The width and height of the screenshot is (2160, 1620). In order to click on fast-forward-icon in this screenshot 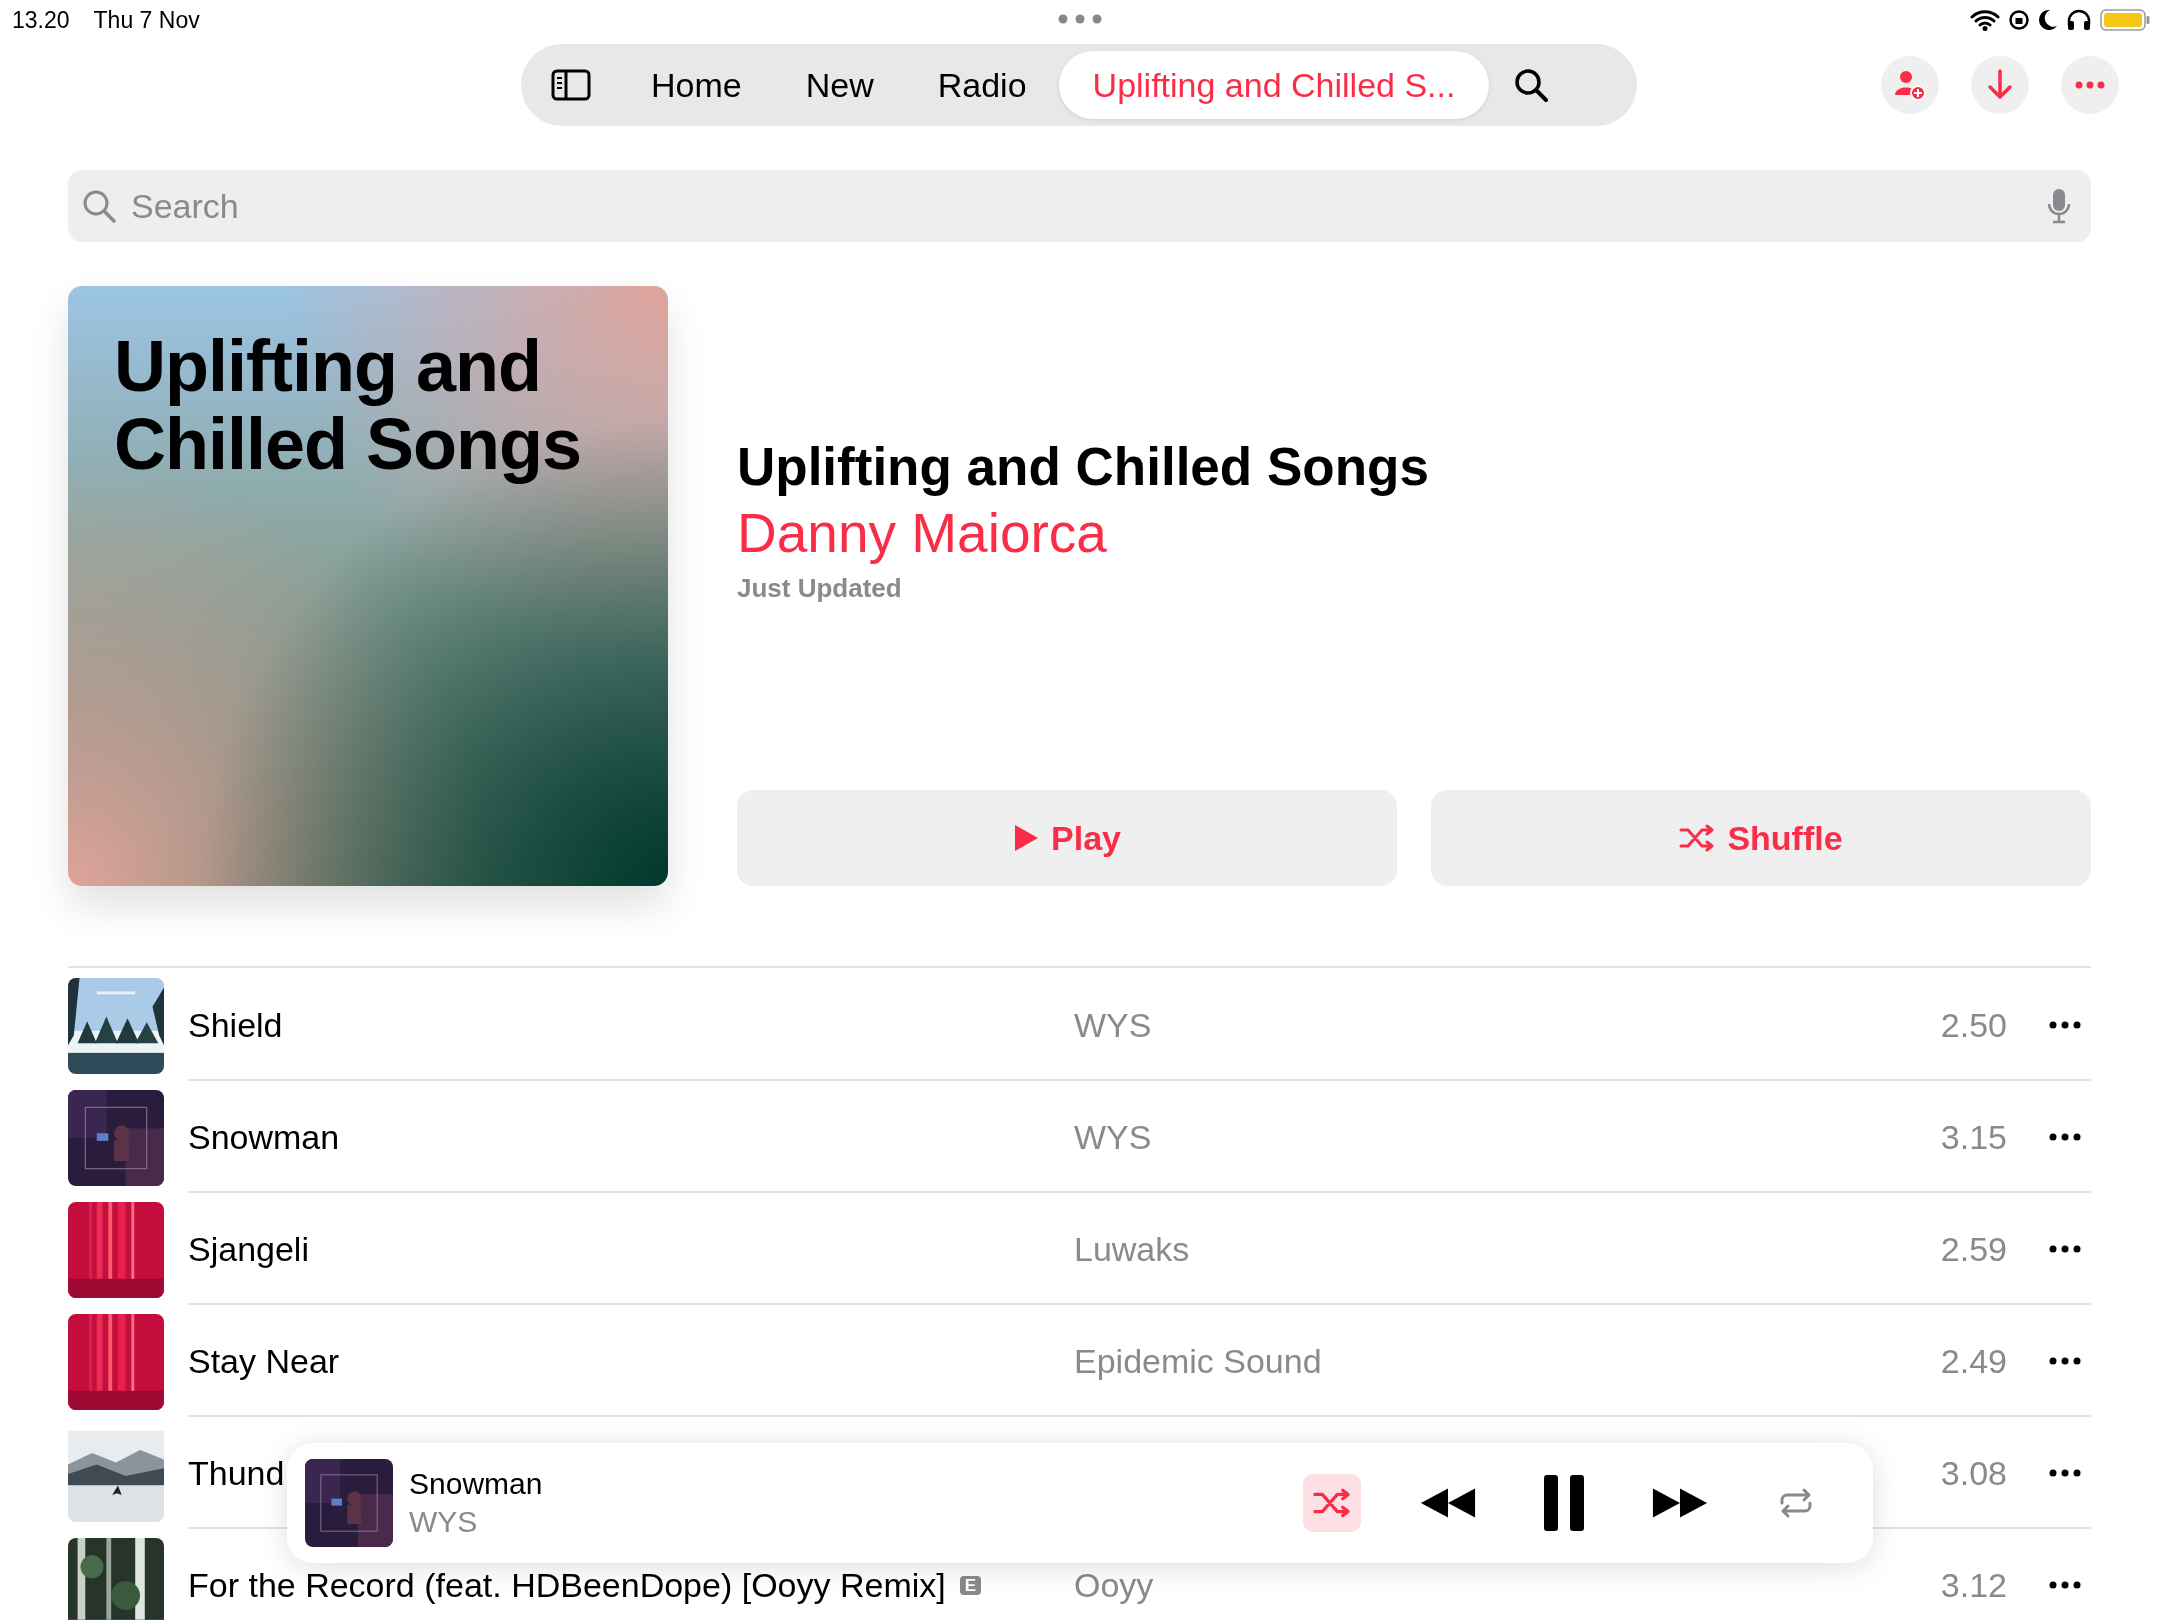, I will do `click(1680, 1503)`.